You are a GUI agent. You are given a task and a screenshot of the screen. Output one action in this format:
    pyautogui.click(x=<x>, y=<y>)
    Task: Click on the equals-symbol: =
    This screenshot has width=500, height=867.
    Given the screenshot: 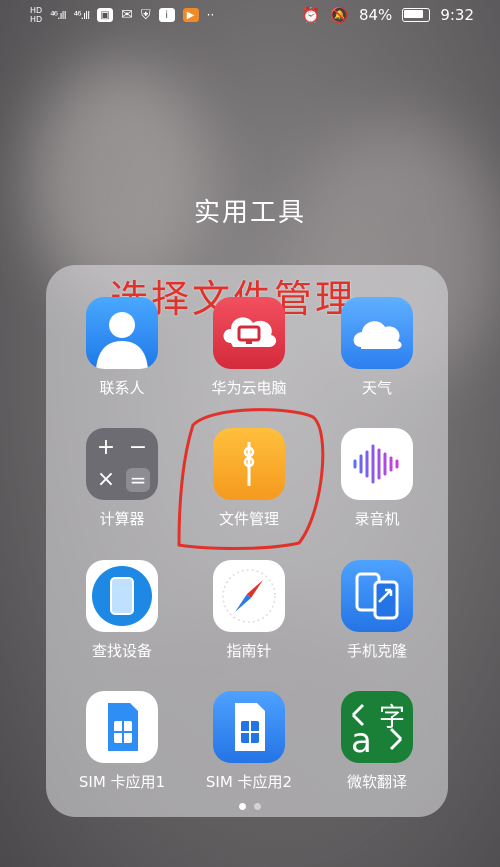 What is the action you would take?
    pyautogui.click(x=138, y=480)
    